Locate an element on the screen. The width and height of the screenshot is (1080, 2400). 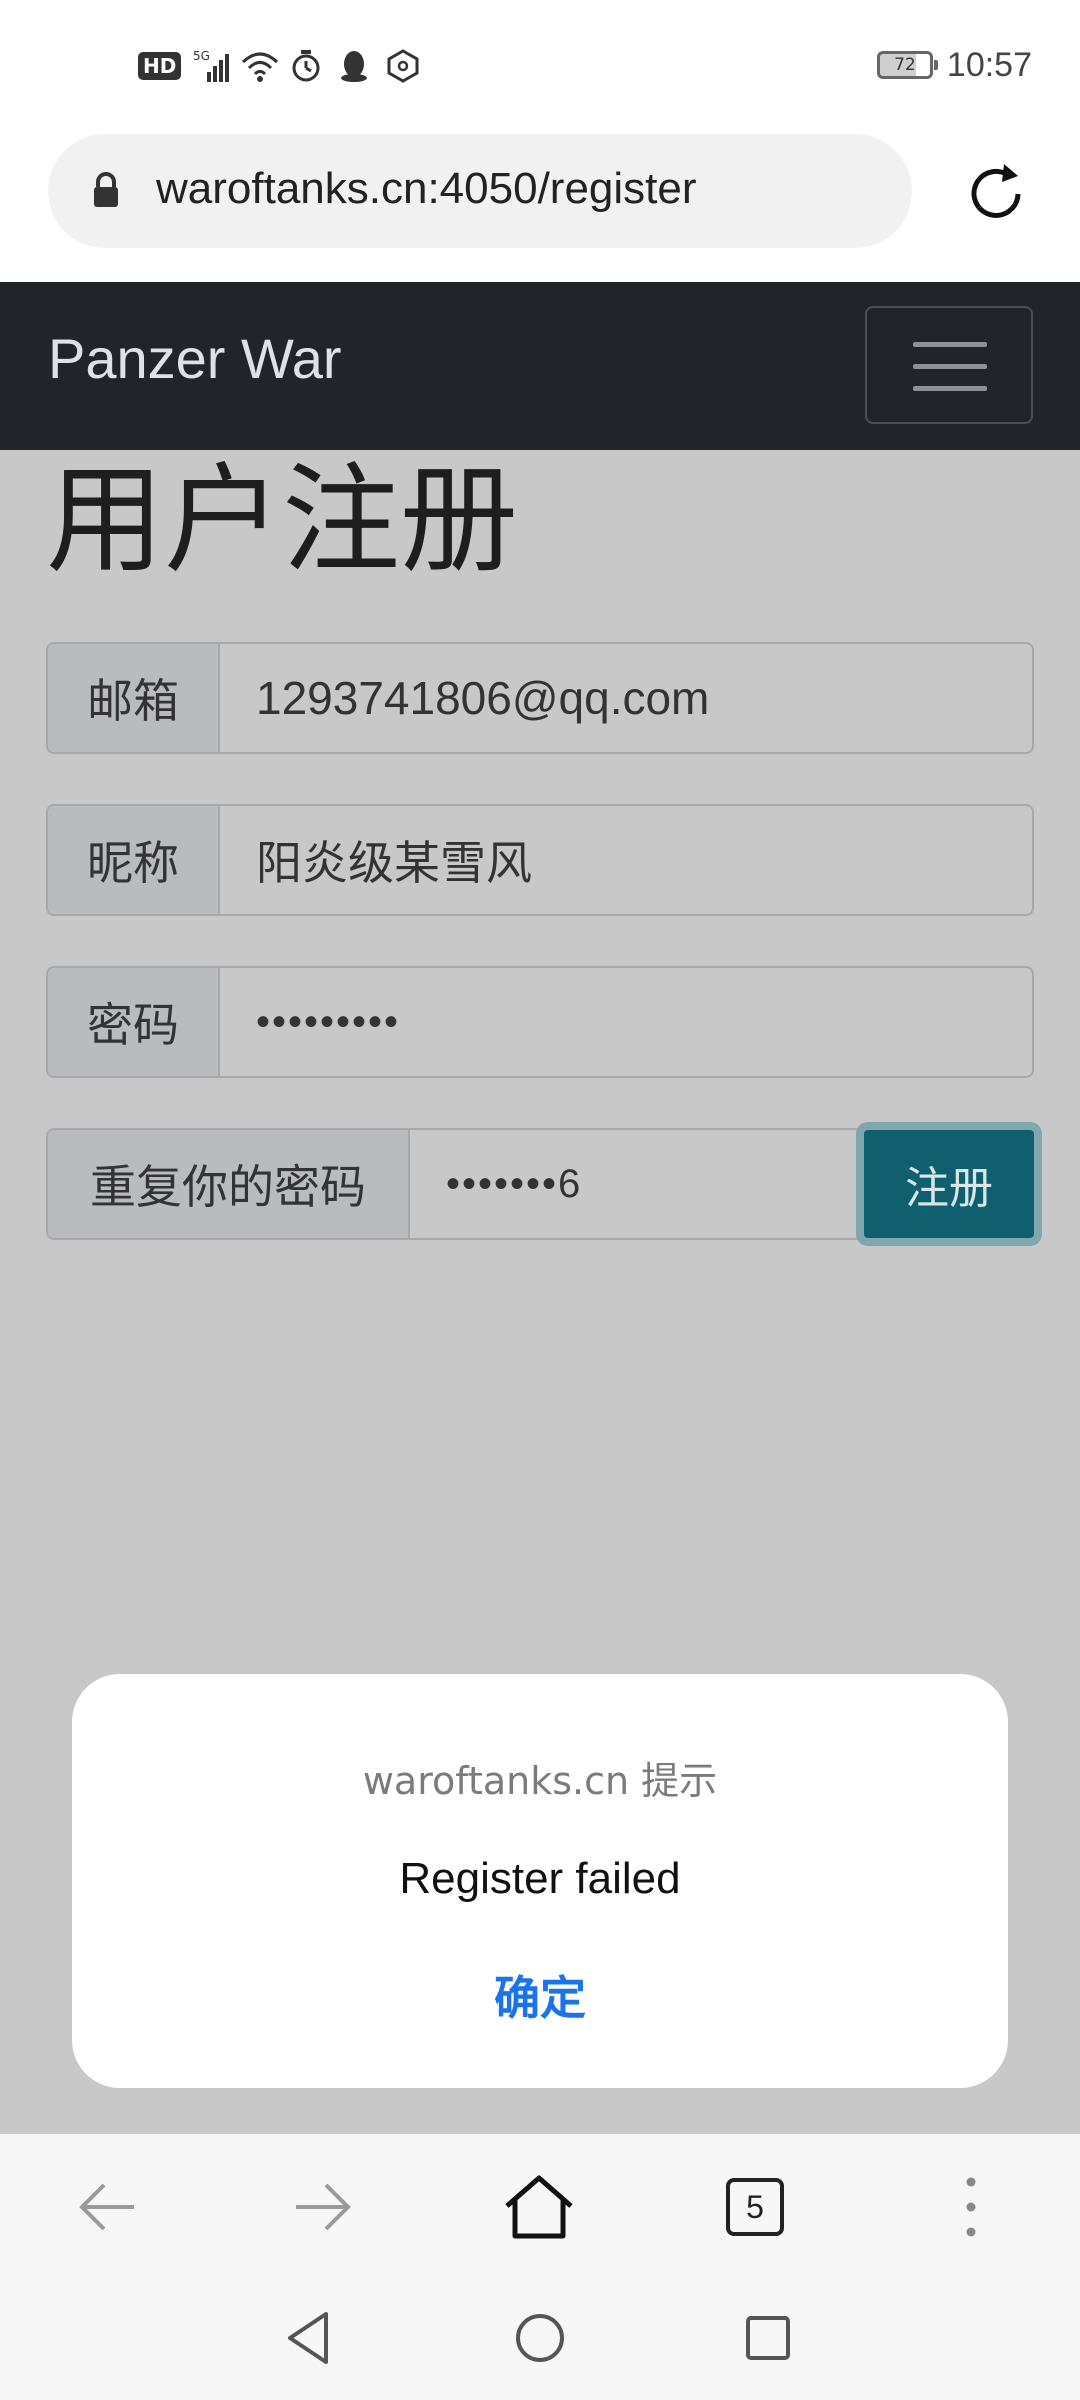
repeat-password-input-group: 重复你的密码 •••••••6 is located at coordinates (490, 1184).